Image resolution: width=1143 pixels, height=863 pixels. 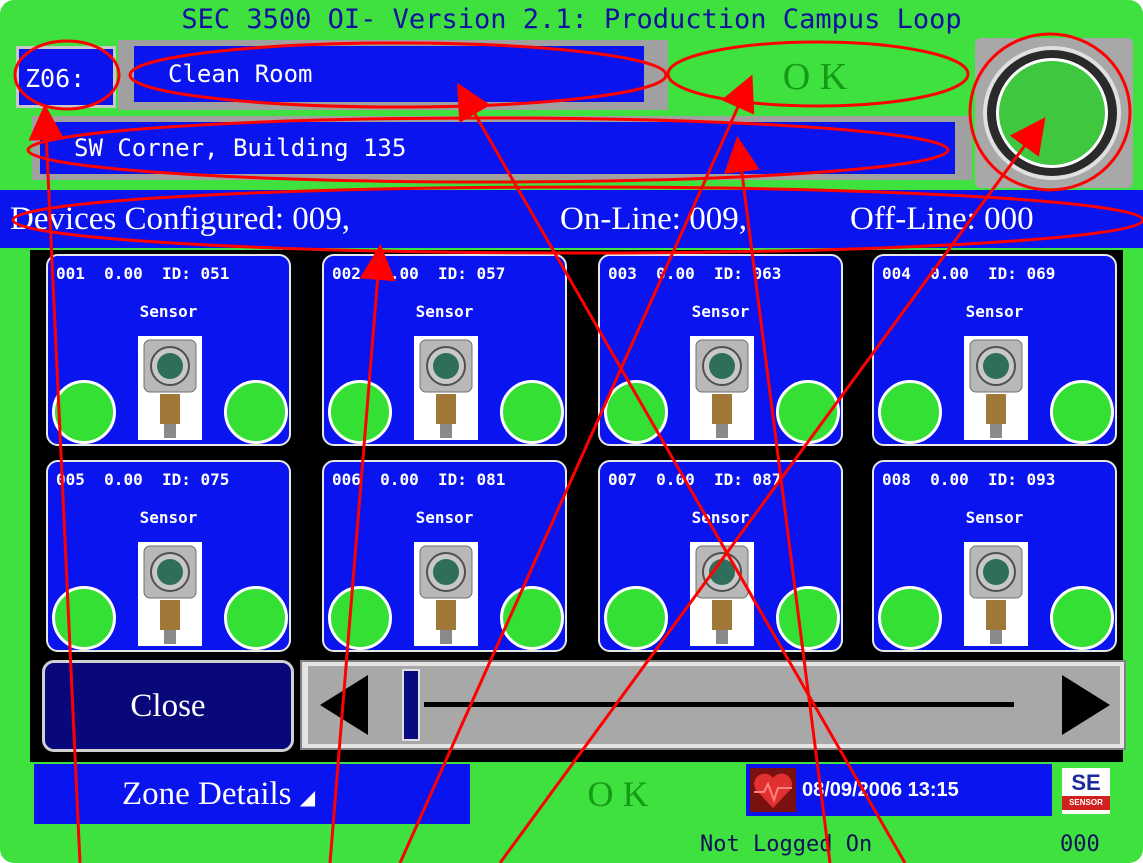 I want to click on heartbeat-icon, so click(x=773, y=790).